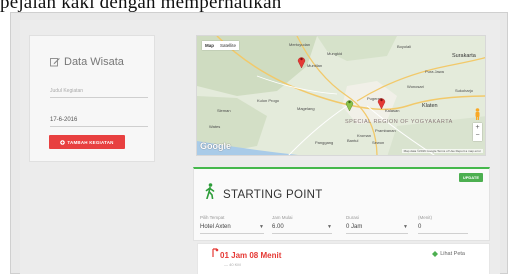 This screenshot has height=274, width=516. What do you see at coordinates (94, 62) in the screenshot?
I see `form-title-text: Data Wisata` at bounding box center [94, 62].